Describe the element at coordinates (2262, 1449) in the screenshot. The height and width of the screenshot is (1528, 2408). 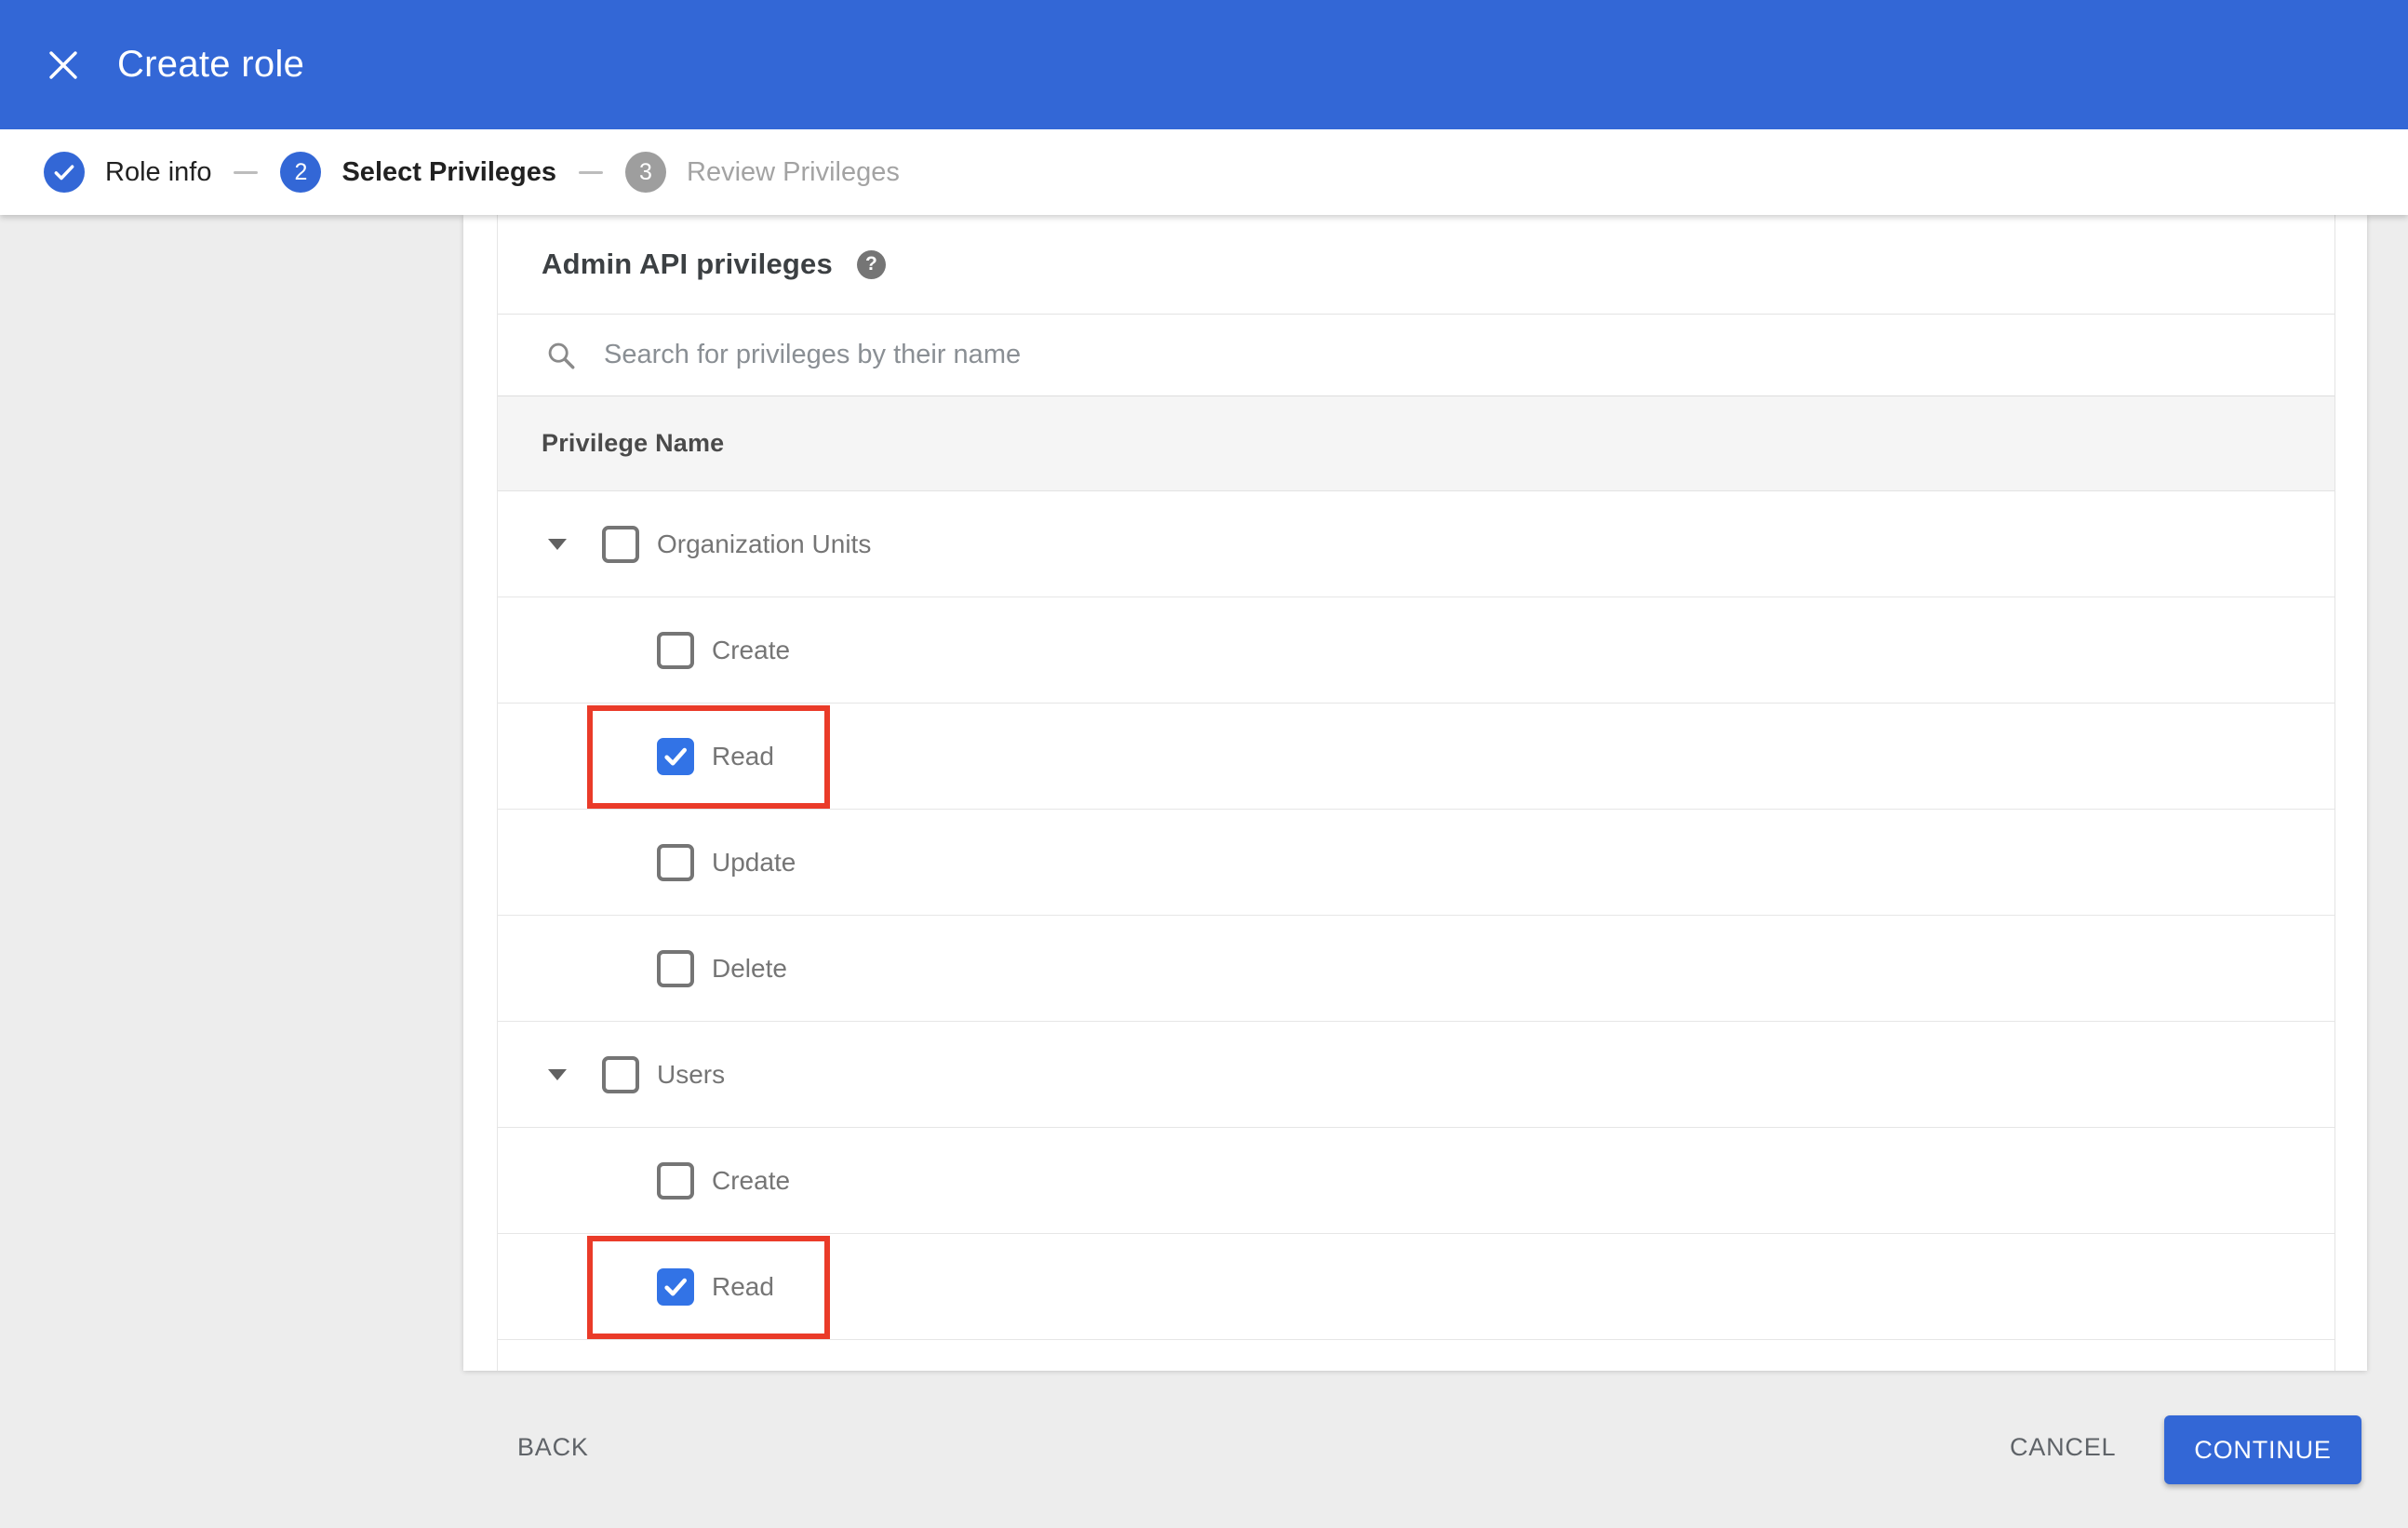
I see `continue-button: CONTINUE` at that location.